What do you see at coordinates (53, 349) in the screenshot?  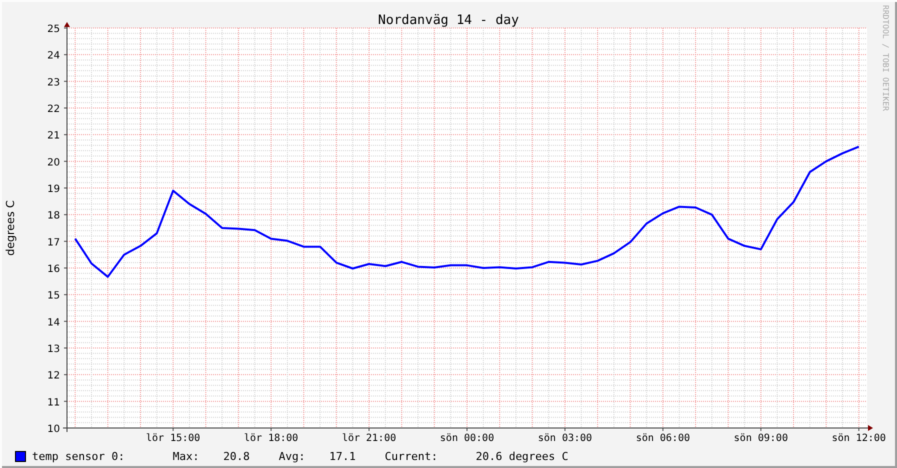 I see `y-tick-label: 13` at bounding box center [53, 349].